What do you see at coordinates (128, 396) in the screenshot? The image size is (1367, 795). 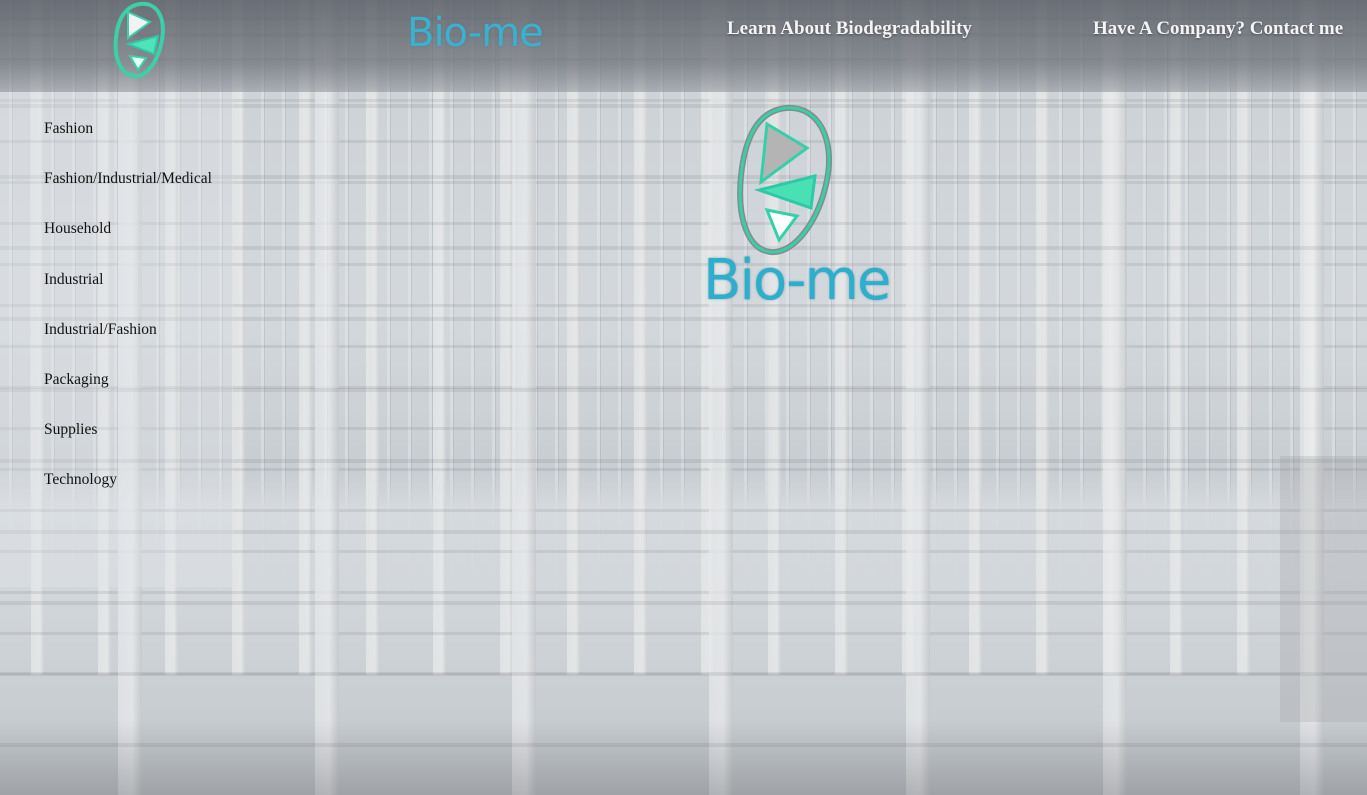 I see `category-item-packaging: Packaging` at bounding box center [128, 396].